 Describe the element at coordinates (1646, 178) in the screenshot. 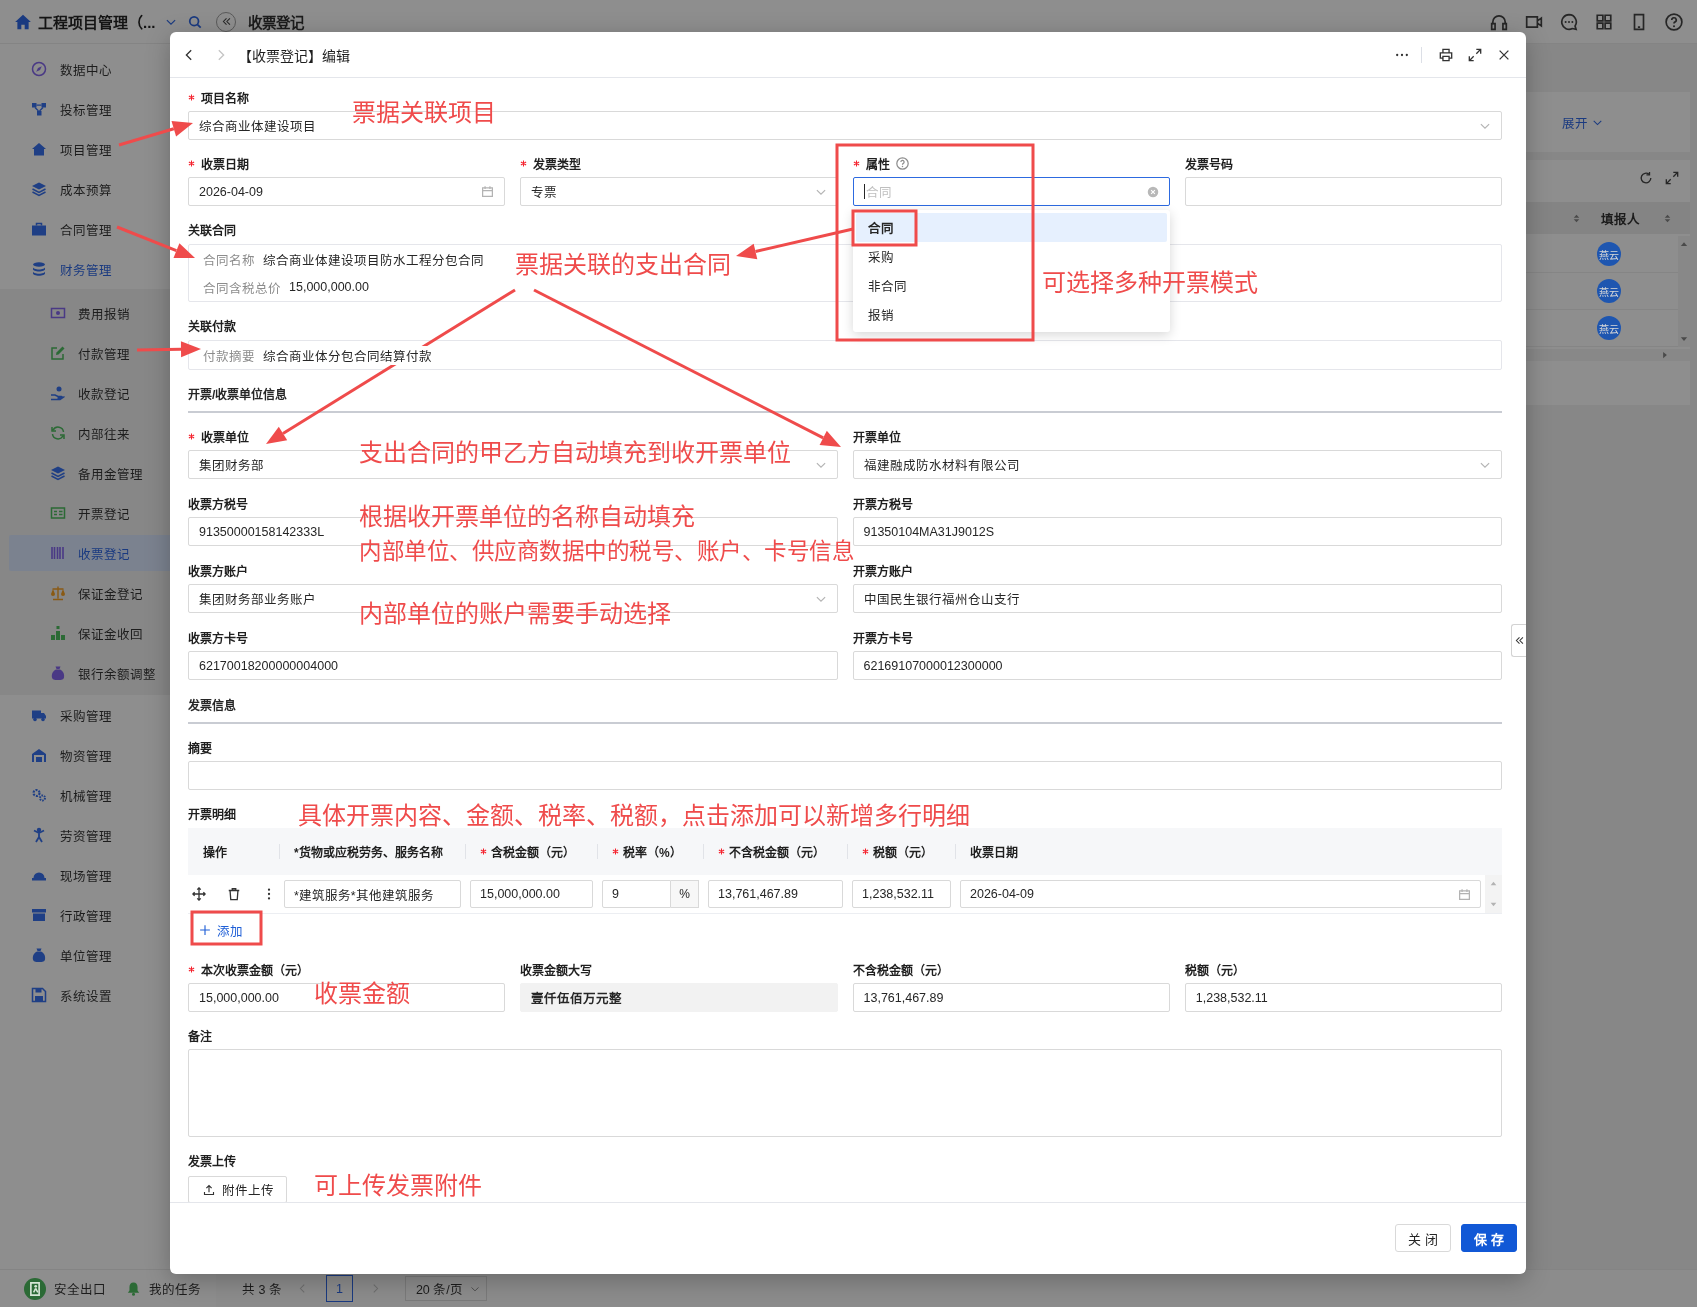

I see `refresh-icon` at that location.